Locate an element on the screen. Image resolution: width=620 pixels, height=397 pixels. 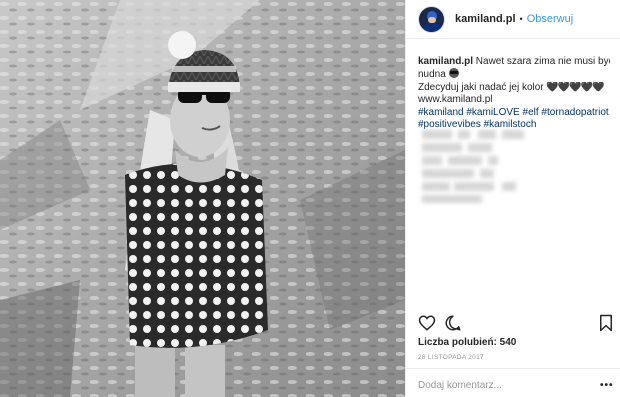
hashtag-link: #kamiLOVE is located at coordinates (492, 112).